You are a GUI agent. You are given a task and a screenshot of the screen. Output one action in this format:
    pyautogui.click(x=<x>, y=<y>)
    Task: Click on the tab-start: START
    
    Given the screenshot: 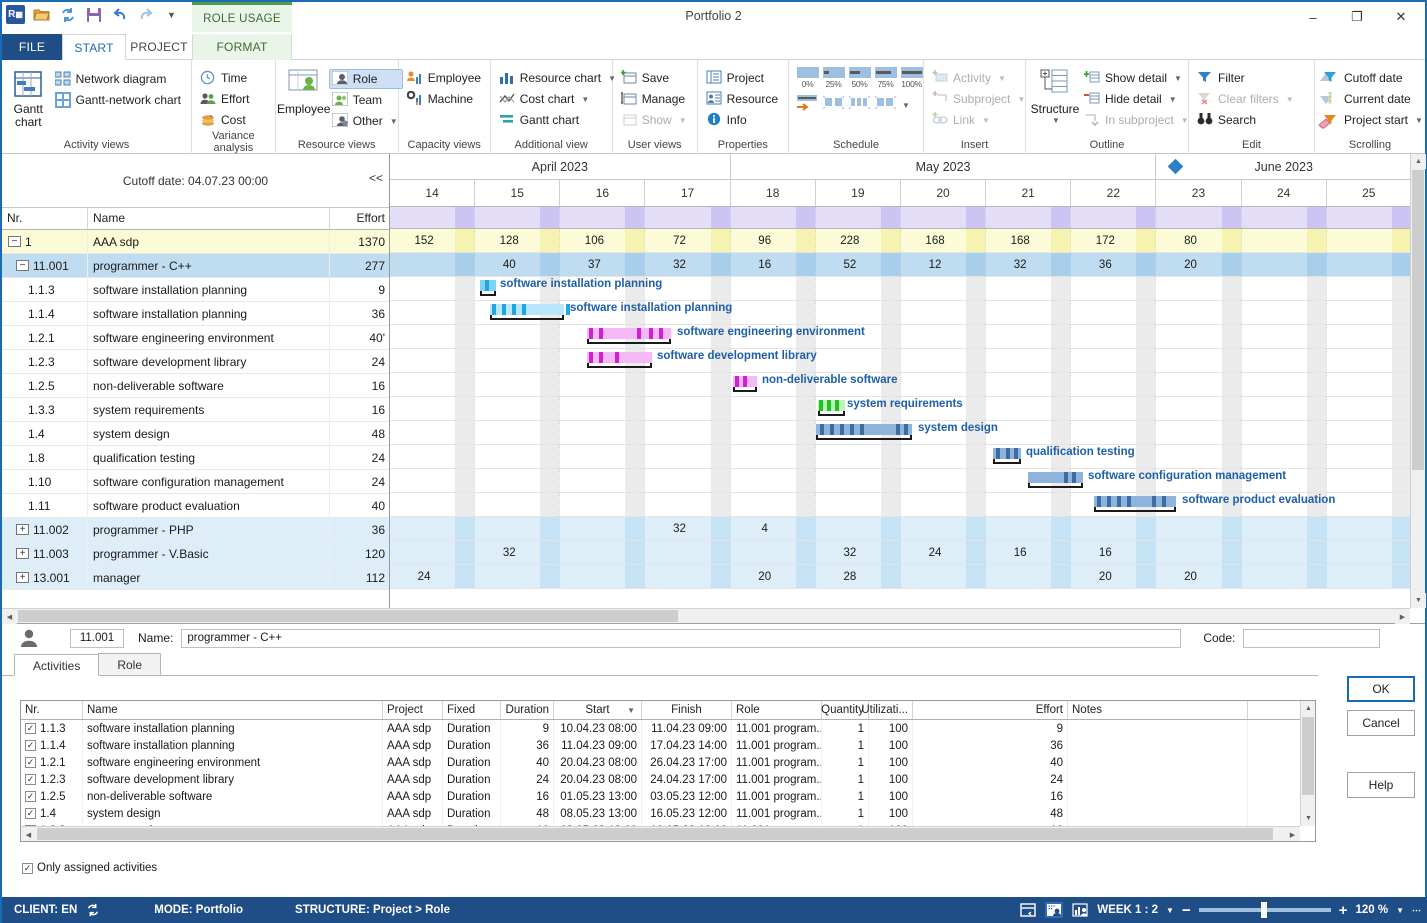 What is the action you would take?
    pyautogui.click(x=94, y=47)
    